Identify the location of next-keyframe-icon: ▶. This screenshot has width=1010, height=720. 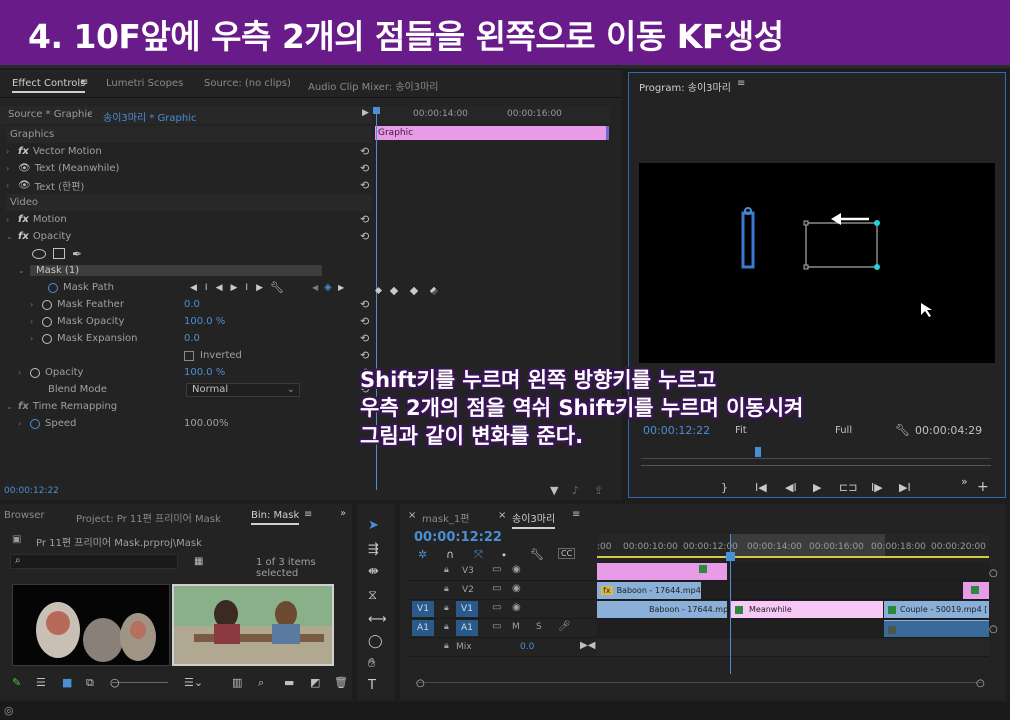
(341, 287).